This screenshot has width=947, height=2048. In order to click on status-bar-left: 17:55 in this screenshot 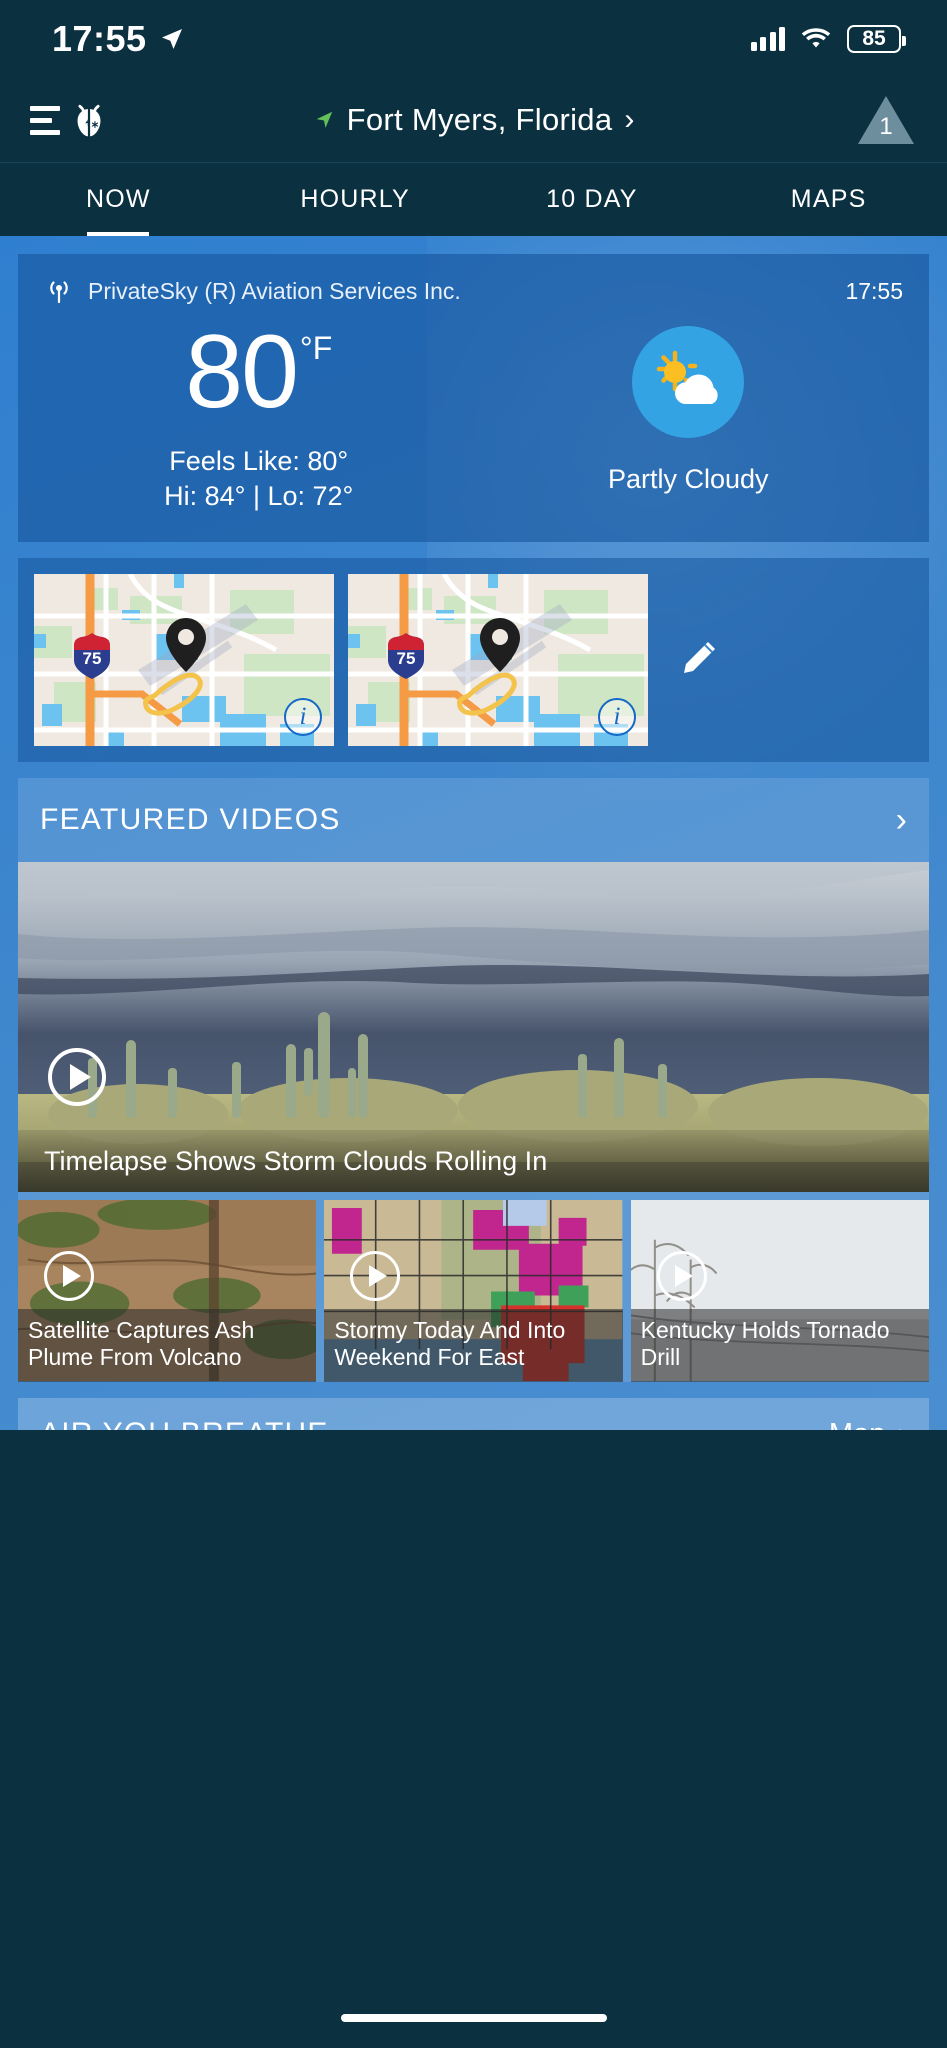, I will do `click(118, 39)`.